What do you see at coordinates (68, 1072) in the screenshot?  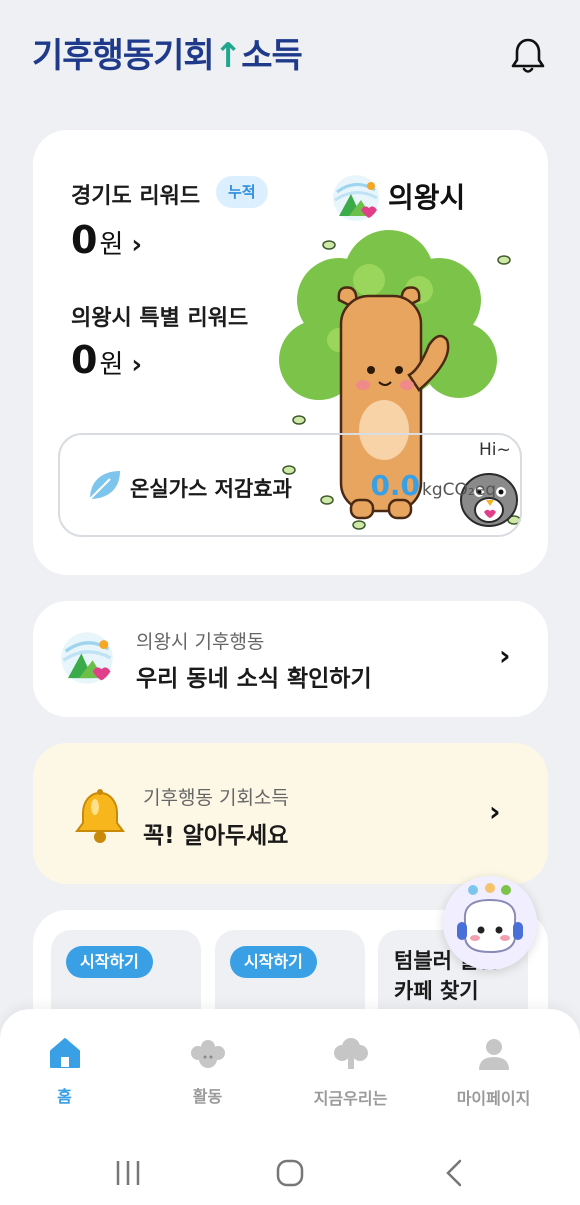 I see `nav-item-home: 홈` at bounding box center [68, 1072].